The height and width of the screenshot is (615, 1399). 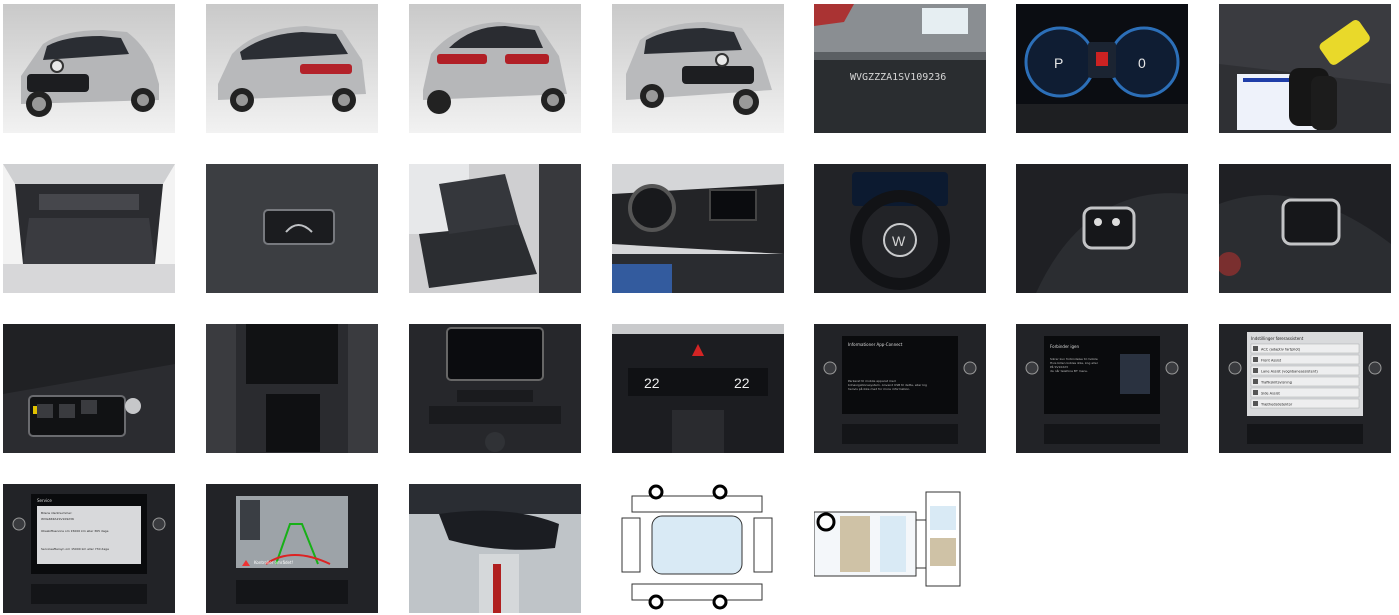 I want to click on settings-item-label: Lane Assist (vognbaneassistent), so click(x=1289, y=372).